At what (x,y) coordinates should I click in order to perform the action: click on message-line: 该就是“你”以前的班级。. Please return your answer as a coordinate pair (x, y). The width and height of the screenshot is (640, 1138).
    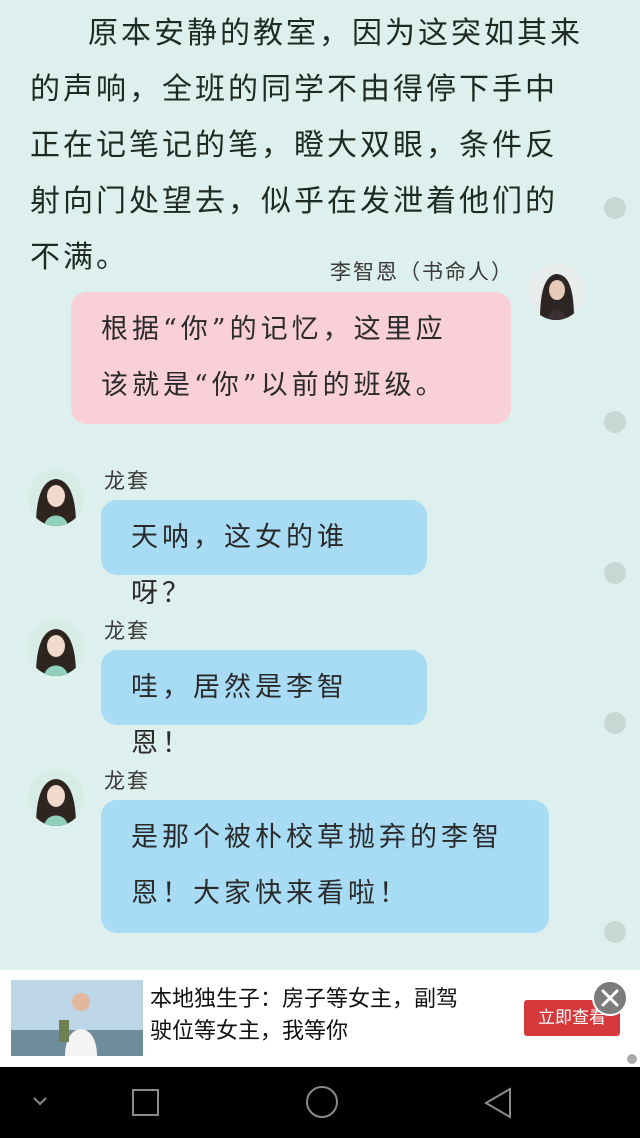
    Looking at the image, I should click on (274, 385).